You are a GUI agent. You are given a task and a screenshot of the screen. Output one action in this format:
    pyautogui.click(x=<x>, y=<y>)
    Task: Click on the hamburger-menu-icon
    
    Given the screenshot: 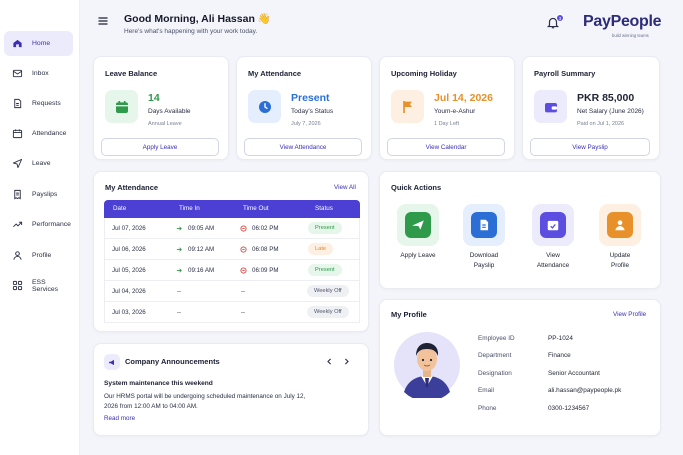 What is the action you would take?
    pyautogui.click(x=103, y=21)
    